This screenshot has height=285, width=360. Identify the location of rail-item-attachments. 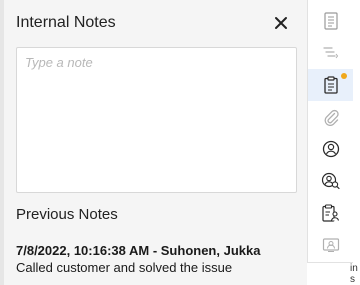
(330, 117).